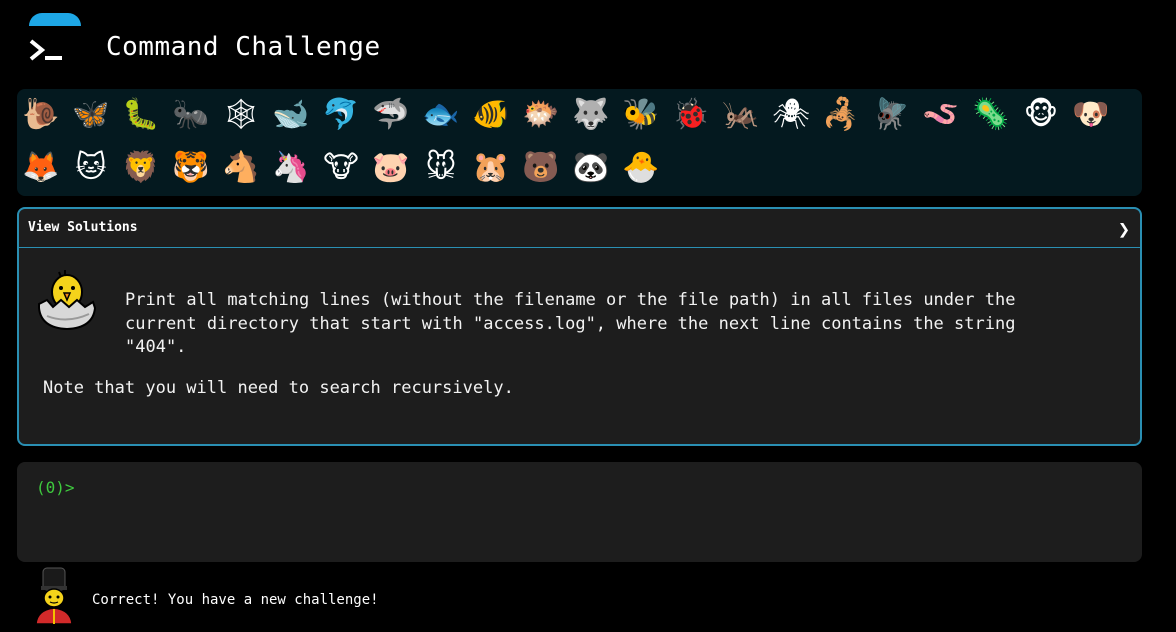 This screenshot has width=1176, height=632. Describe the element at coordinates (191, 168) in the screenshot. I see `level-tiger-icon: 🐯` at that location.